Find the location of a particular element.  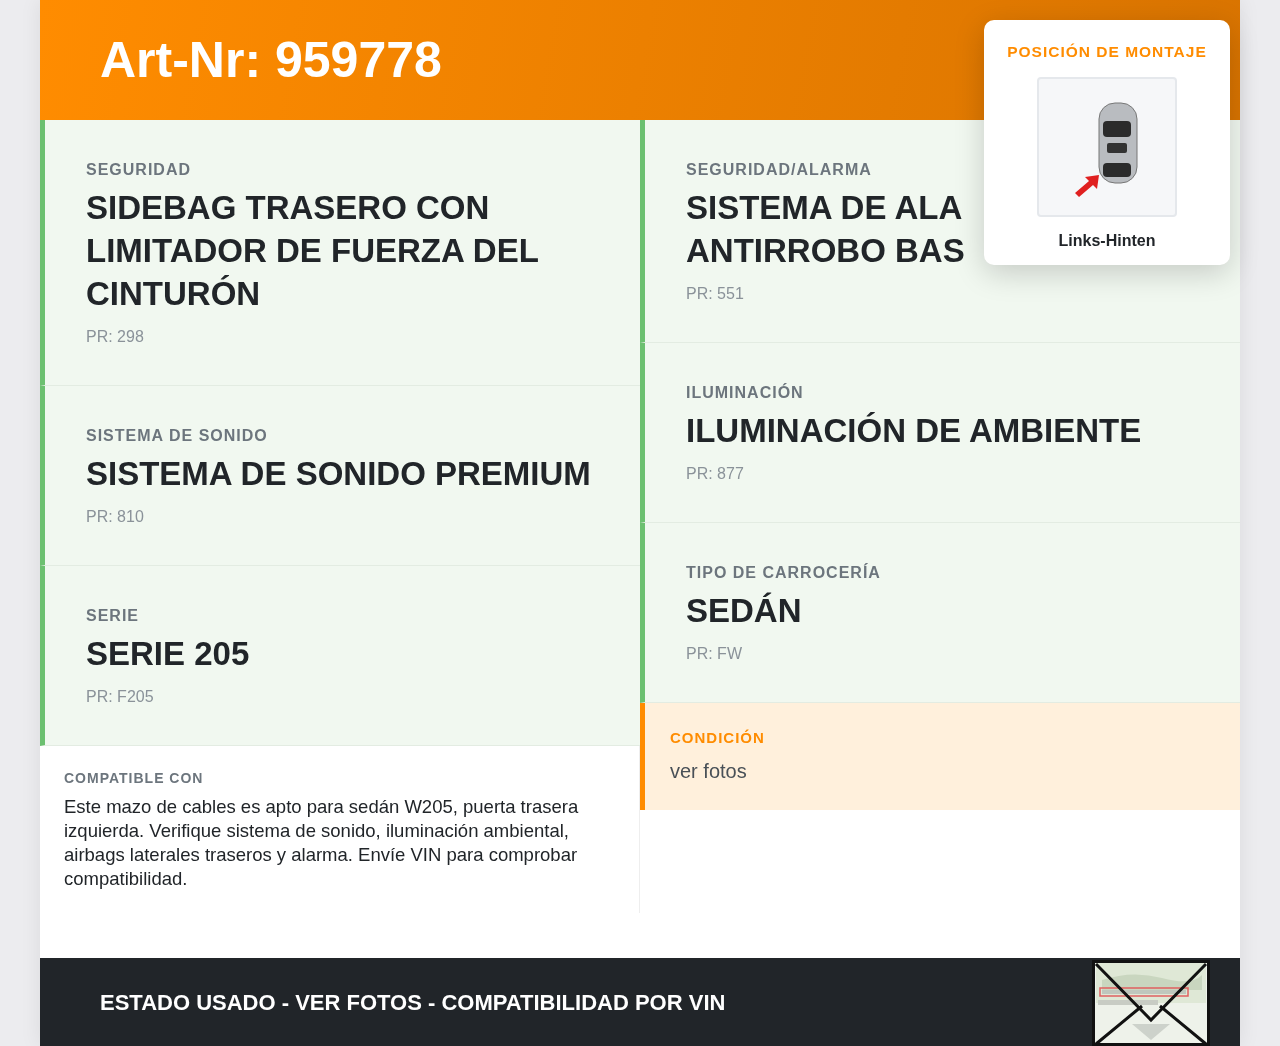

pr-code: PR: 298 is located at coordinates (115, 337).